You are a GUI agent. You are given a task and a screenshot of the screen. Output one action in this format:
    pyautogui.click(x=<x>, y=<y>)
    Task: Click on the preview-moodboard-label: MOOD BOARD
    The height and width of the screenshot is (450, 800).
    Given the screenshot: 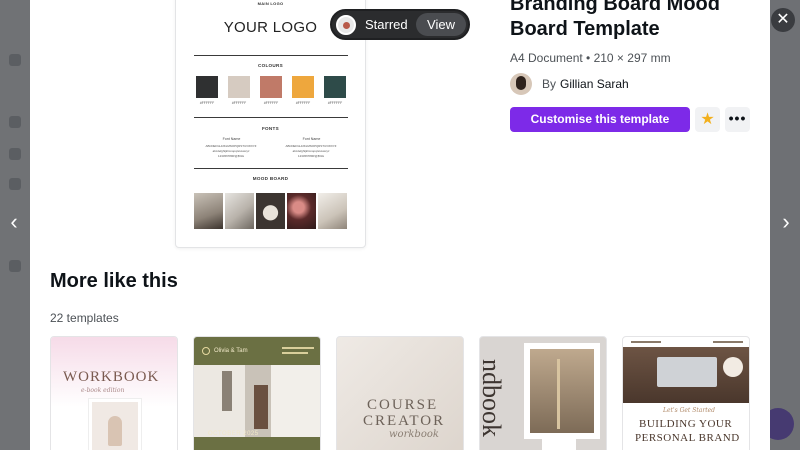 What is the action you would take?
    pyautogui.click(x=270, y=178)
    